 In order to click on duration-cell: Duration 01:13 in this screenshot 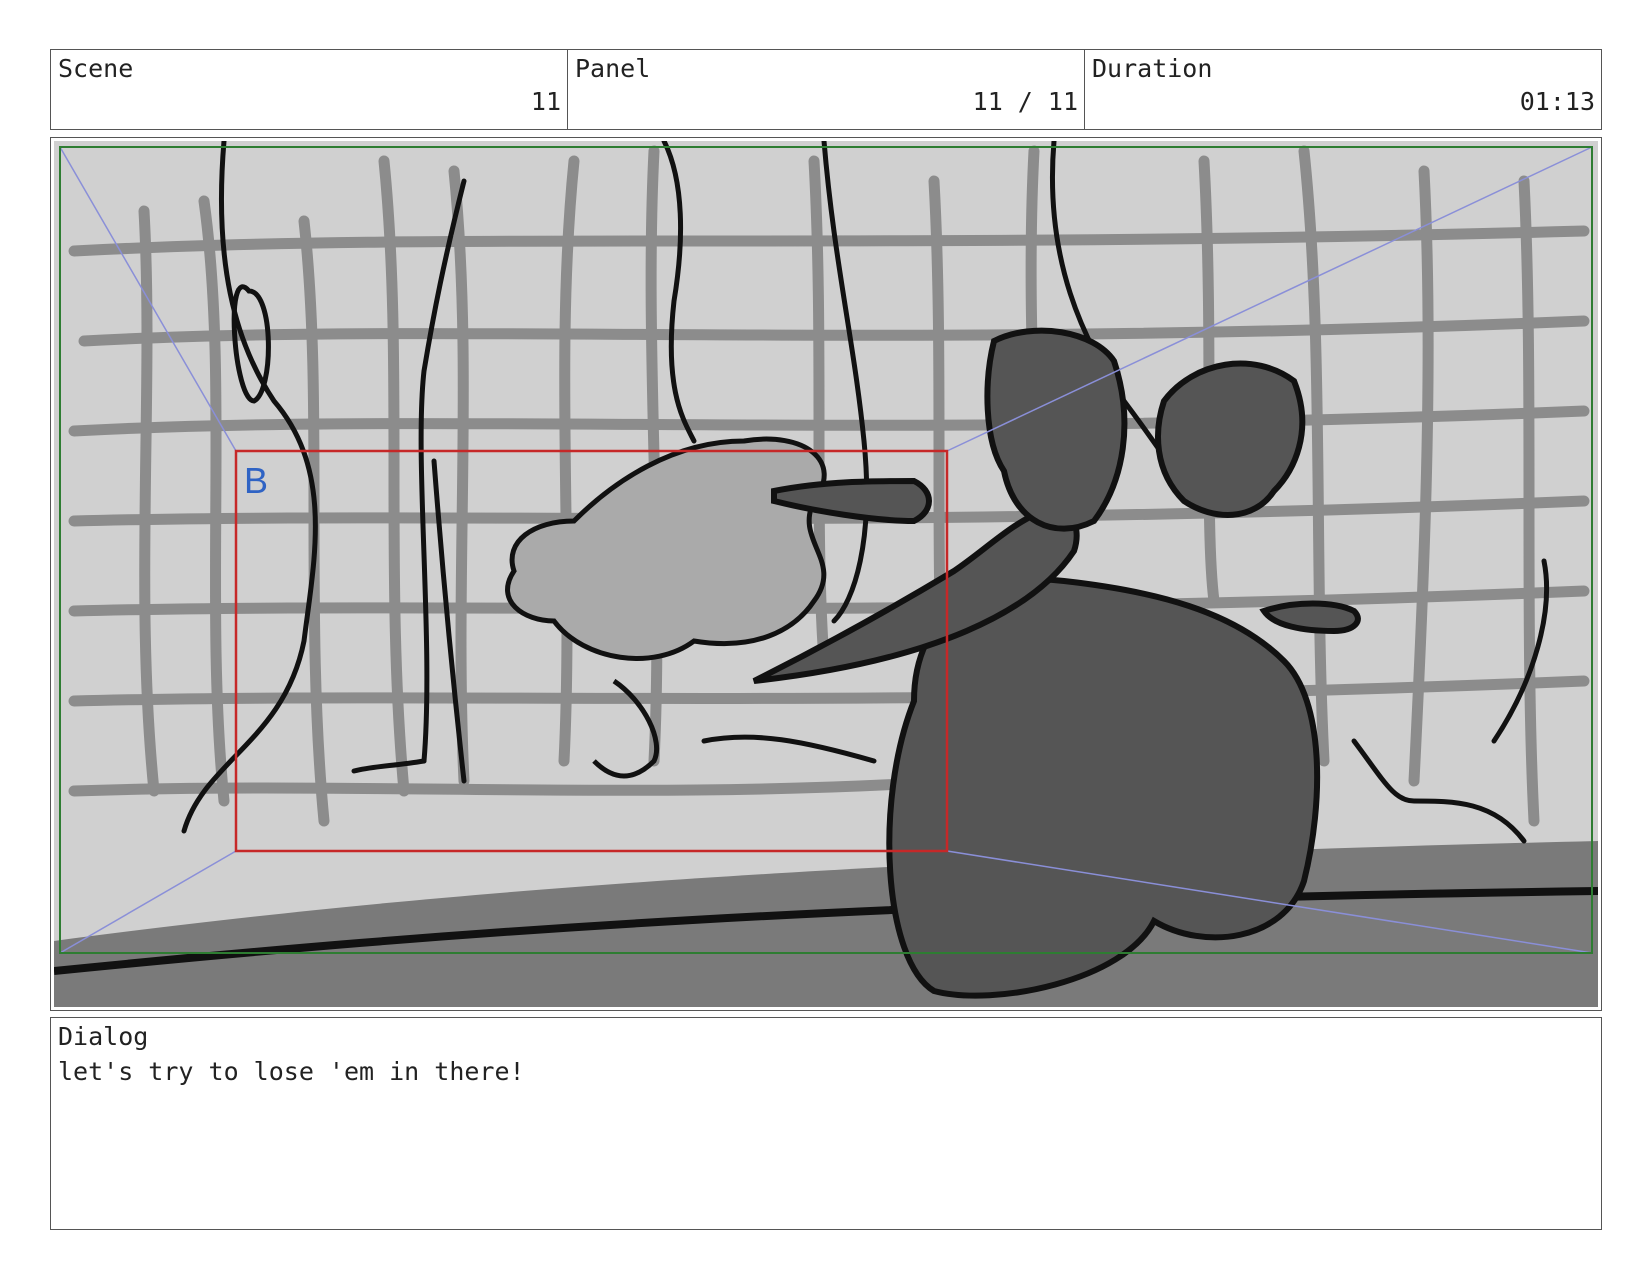, I will do `click(1343, 89)`.